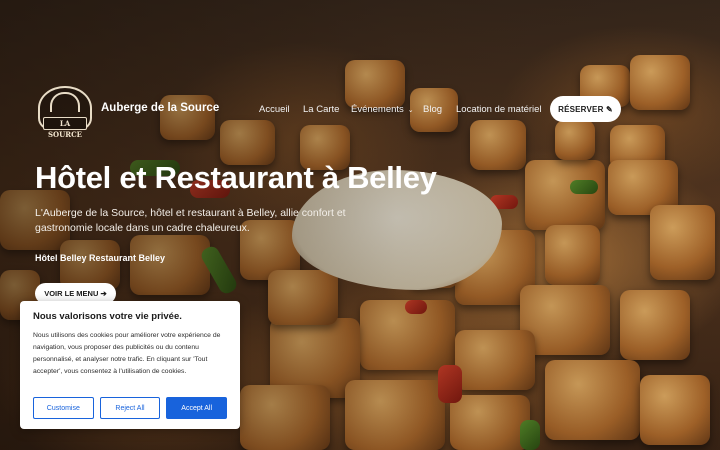  I want to click on nav-item-evenements-label: Événements, so click(377, 109).